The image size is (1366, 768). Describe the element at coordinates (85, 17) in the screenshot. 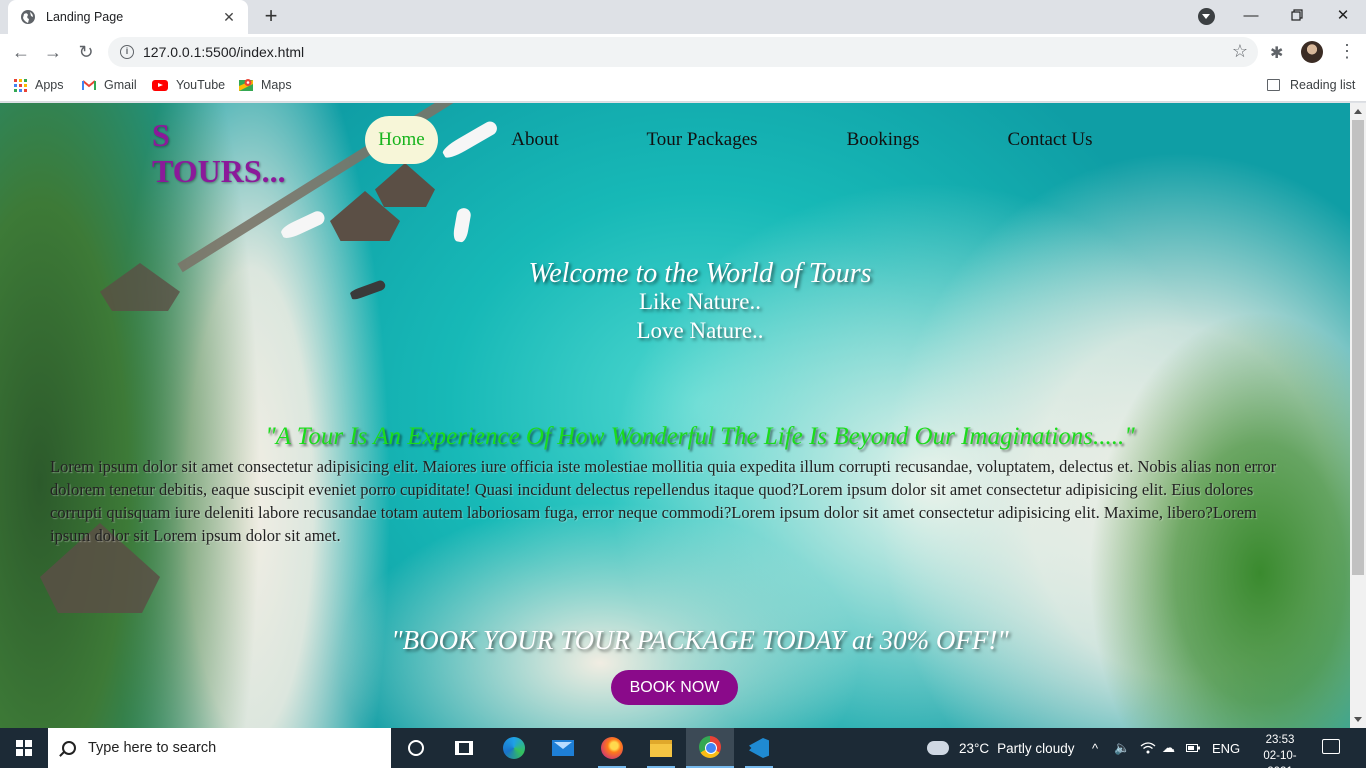

I see `tab-title: Landing Page` at that location.